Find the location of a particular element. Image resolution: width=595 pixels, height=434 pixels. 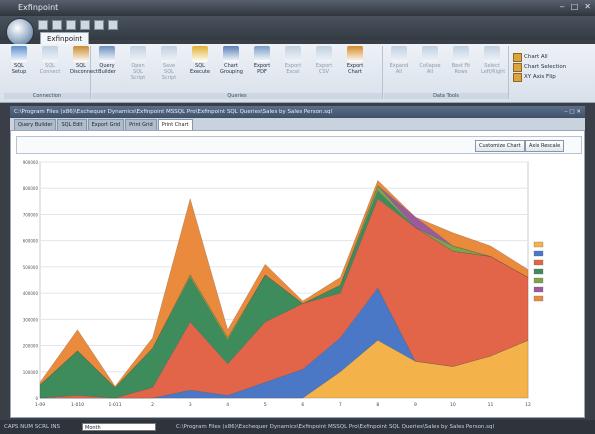

chart-selection-button: Chart Selection is located at coordinates (539, 67).